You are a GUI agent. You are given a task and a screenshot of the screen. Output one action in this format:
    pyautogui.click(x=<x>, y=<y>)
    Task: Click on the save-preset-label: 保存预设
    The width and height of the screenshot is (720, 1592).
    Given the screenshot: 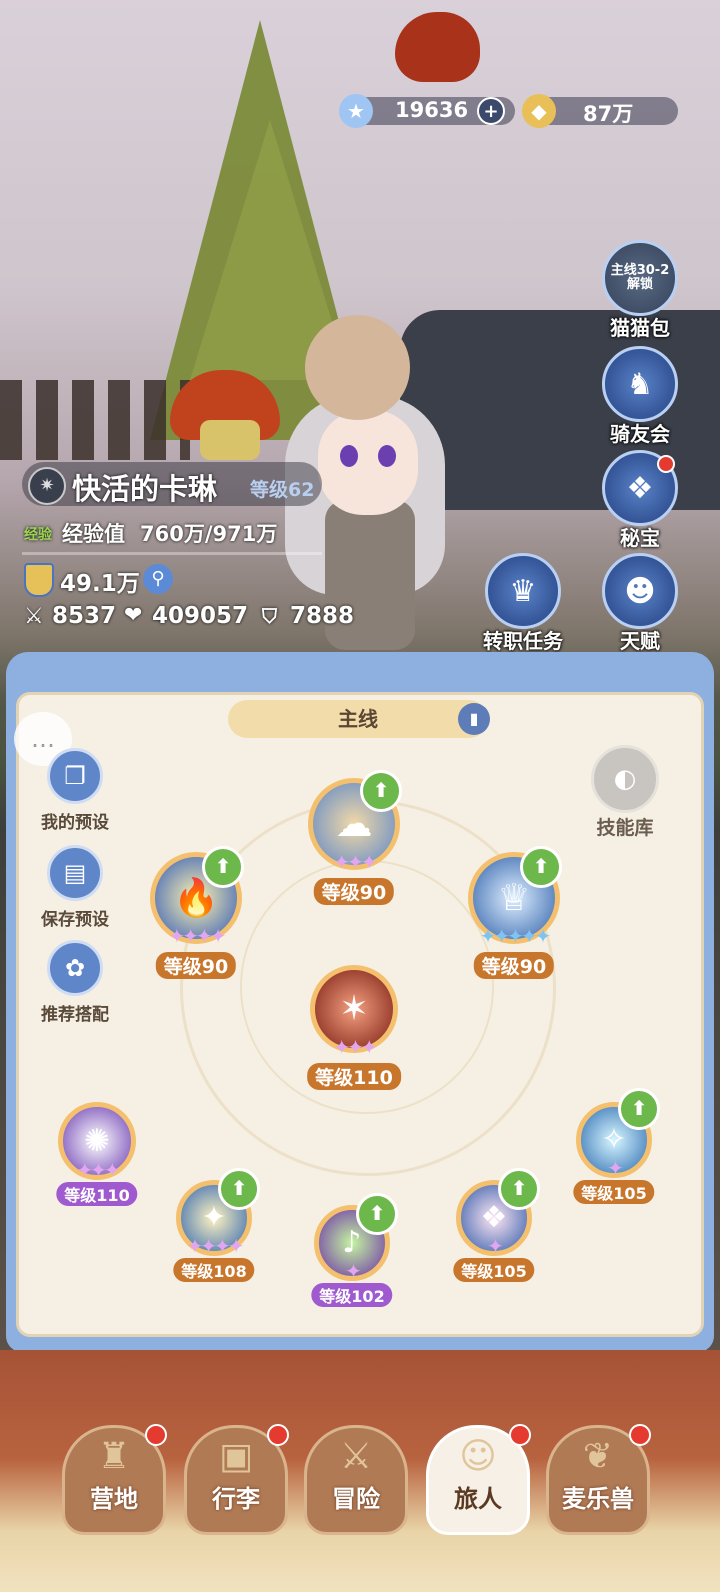 What is the action you would take?
    pyautogui.click(x=75, y=920)
    